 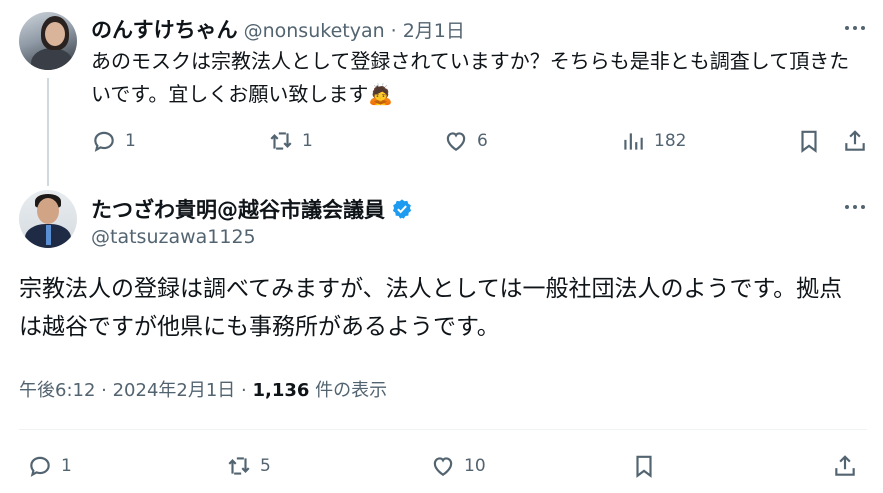 I want to click on post-date: 2月1日, so click(x=434, y=29).